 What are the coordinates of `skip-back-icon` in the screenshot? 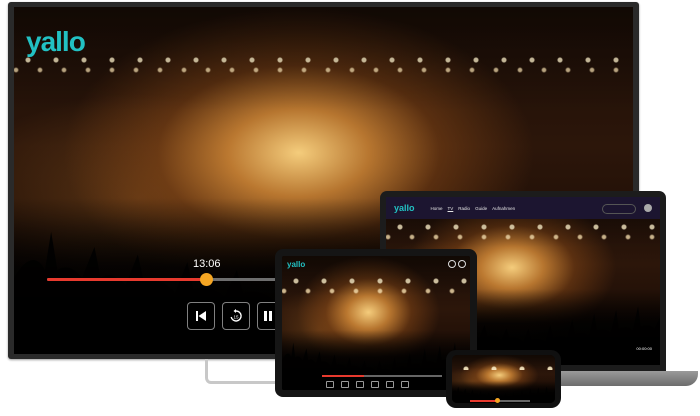 It's located at (201, 316).